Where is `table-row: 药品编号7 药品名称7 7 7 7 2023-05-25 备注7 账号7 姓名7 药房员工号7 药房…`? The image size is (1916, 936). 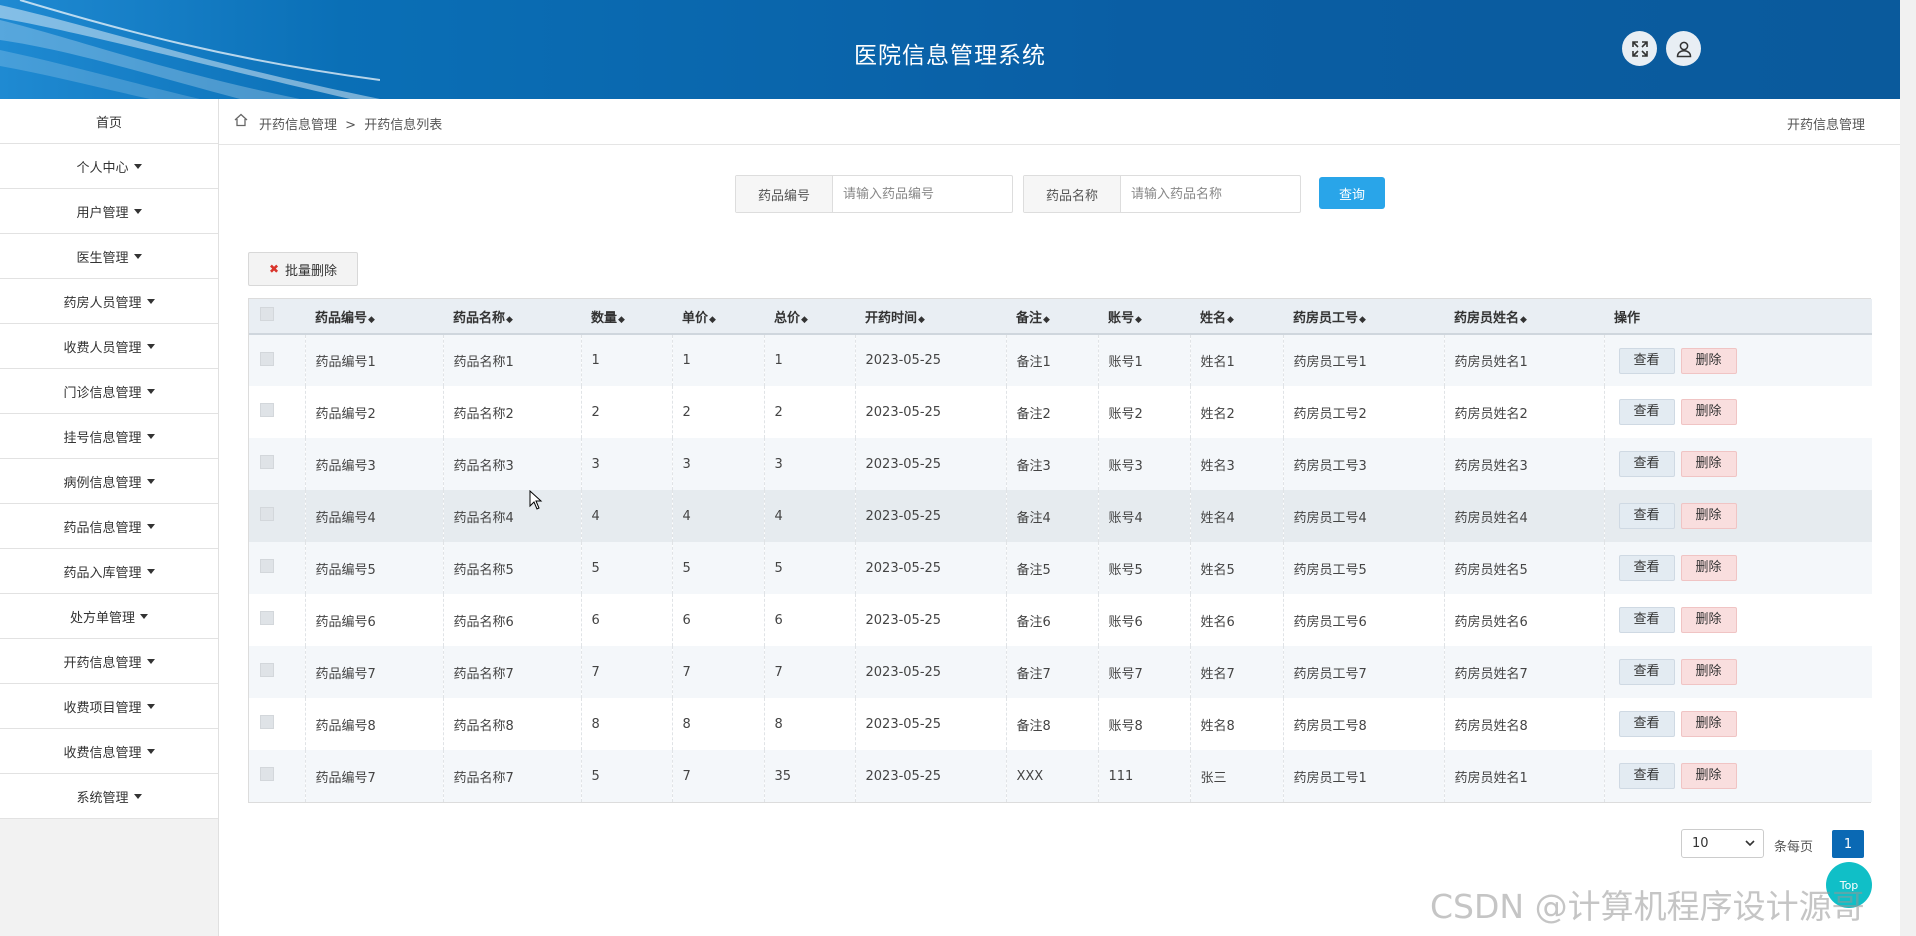 table-row: 药品编号7 药品名称7 7 7 7 2023-05-25 备注7 账号7 姓名7 药房员工号7 药房… is located at coordinates (1060, 672).